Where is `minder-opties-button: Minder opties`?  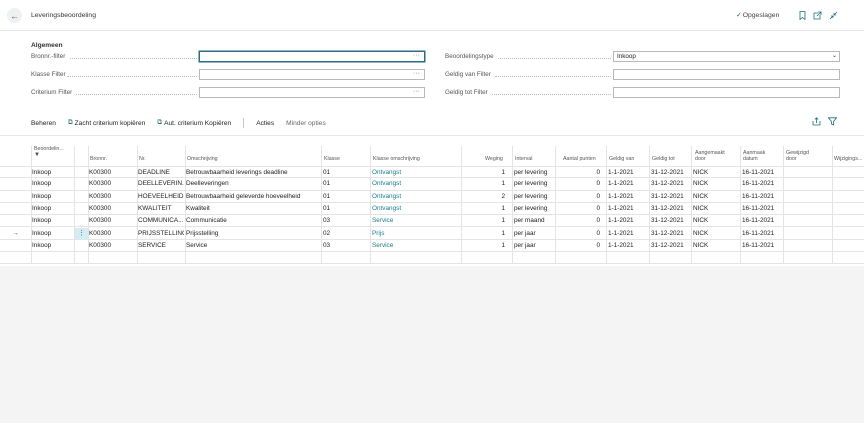 minder-opties-button: Minder opties is located at coordinates (306, 123).